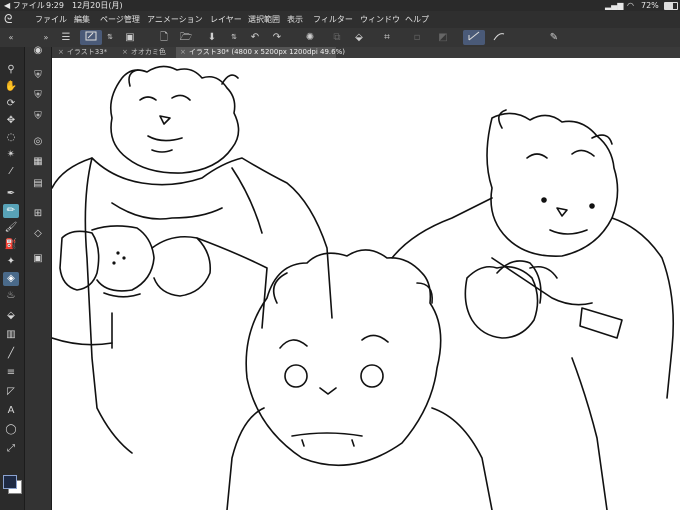 The width and height of the screenshot is (680, 510). What do you see at coordinates (614, 5) in the screenshot?
I see `signal-icon: ▂▄▆` at bounding box center [614, 5].